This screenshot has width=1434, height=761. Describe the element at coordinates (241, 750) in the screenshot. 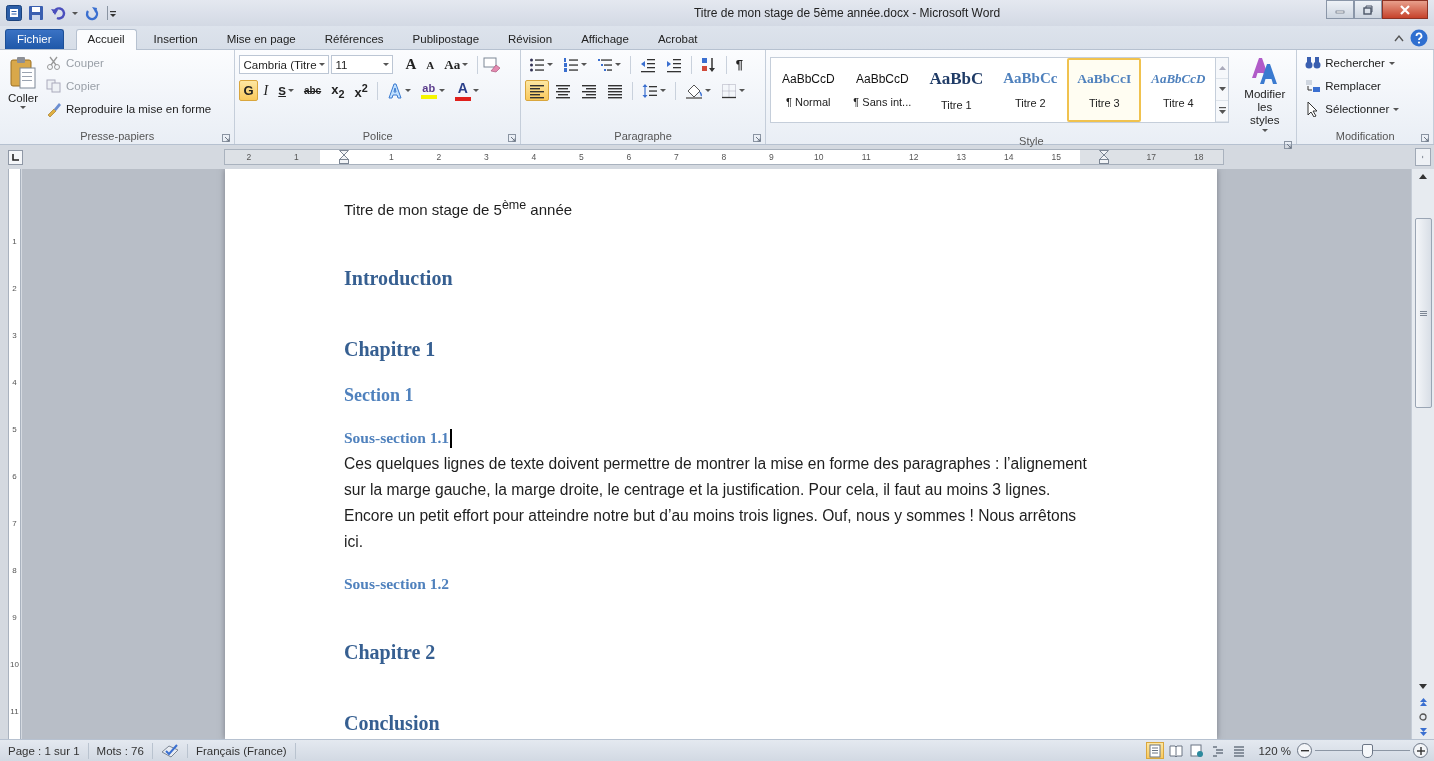

I see `language-indicator: Français (France)` at that location.